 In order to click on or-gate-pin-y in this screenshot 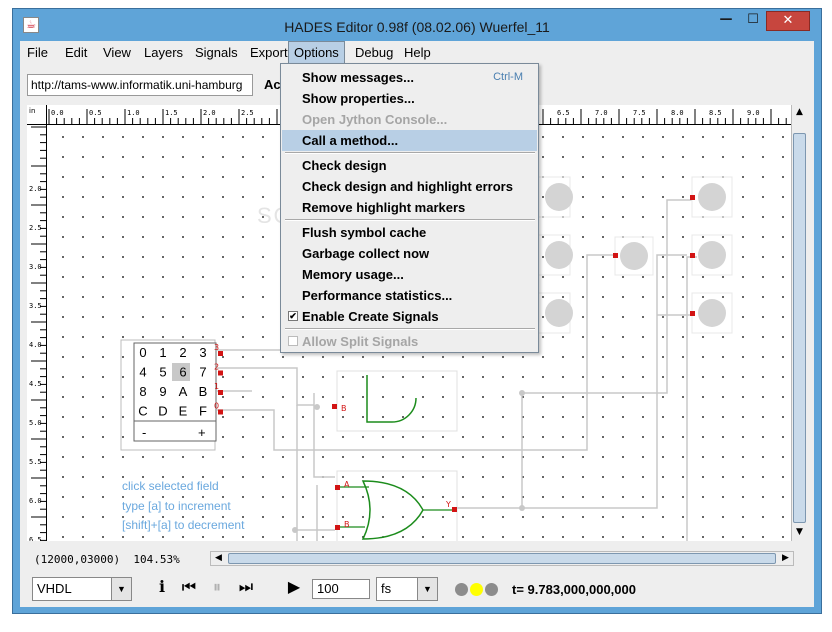, I will do `click(454, 509)`.